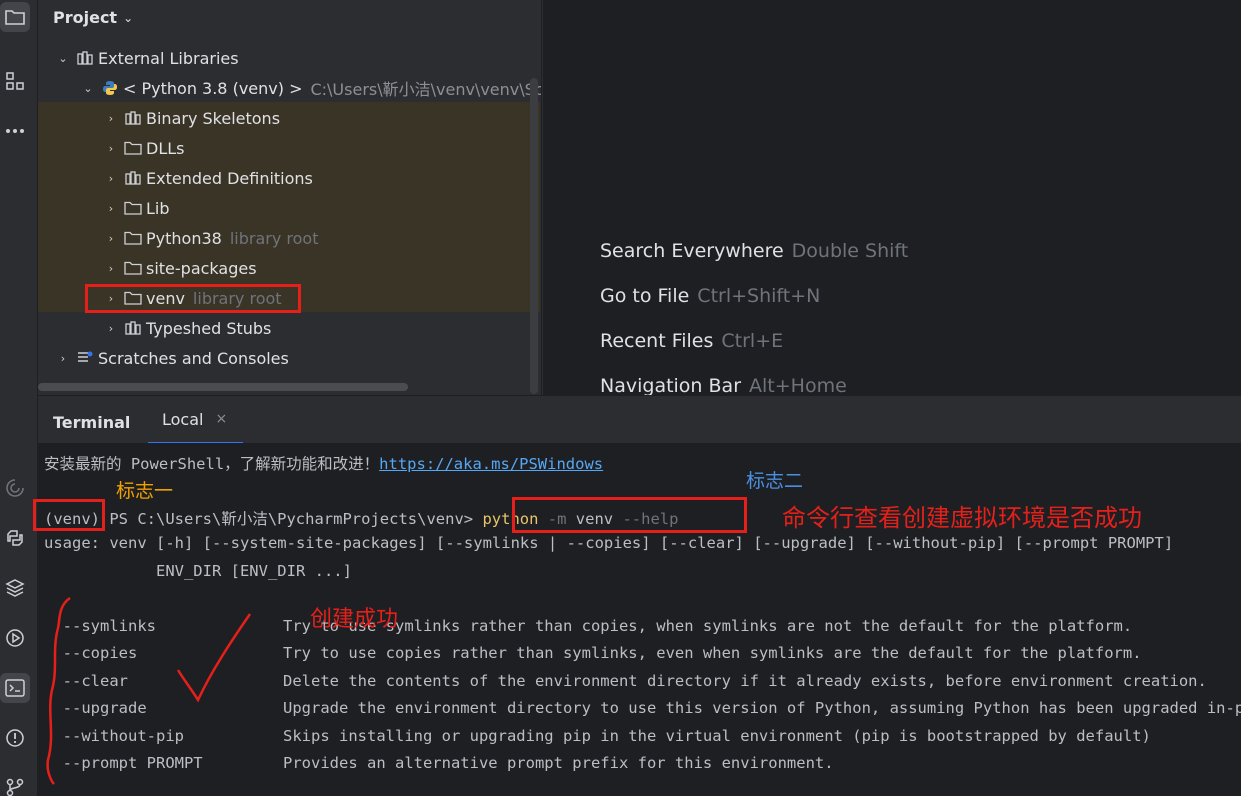  What do you see at coordinates (58, 690) in the screenshot?
I see `bracket-mark` at bounding box center [58, 690].